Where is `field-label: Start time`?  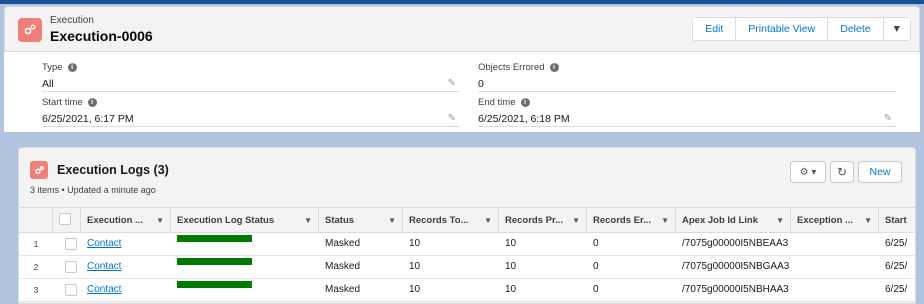 field-label: Start time is located at coordinates (62, 102).